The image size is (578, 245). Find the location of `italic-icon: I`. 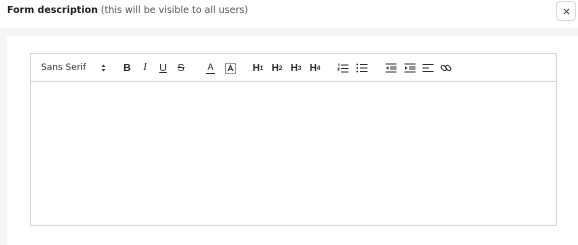

italic-icon: I is located at coordinates (145, 67).